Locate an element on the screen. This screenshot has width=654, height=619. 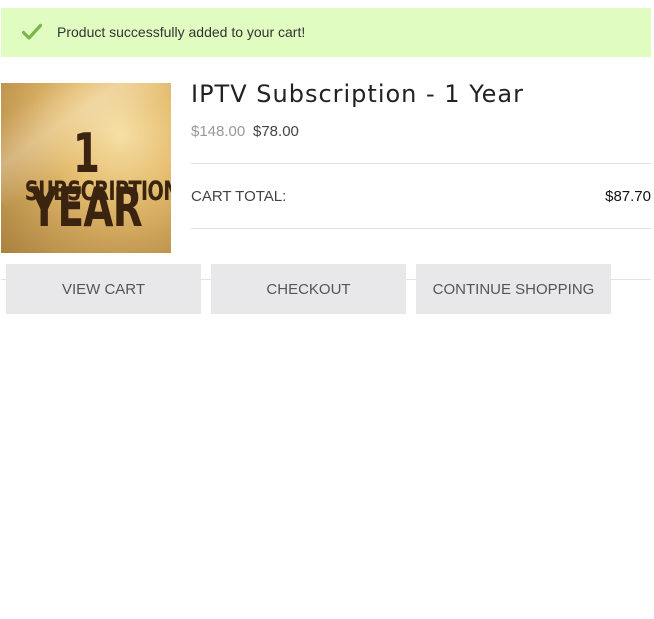
checkmark-icon is located at coordinates (32, 31).